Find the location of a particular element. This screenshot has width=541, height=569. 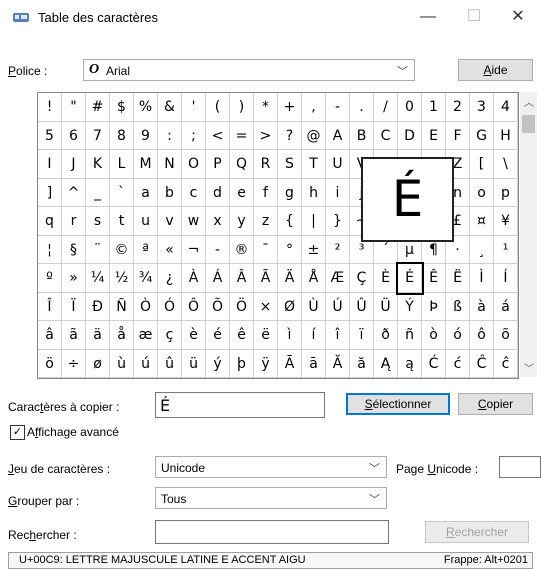

character-cell: ì is located at coordinates (290, 335).